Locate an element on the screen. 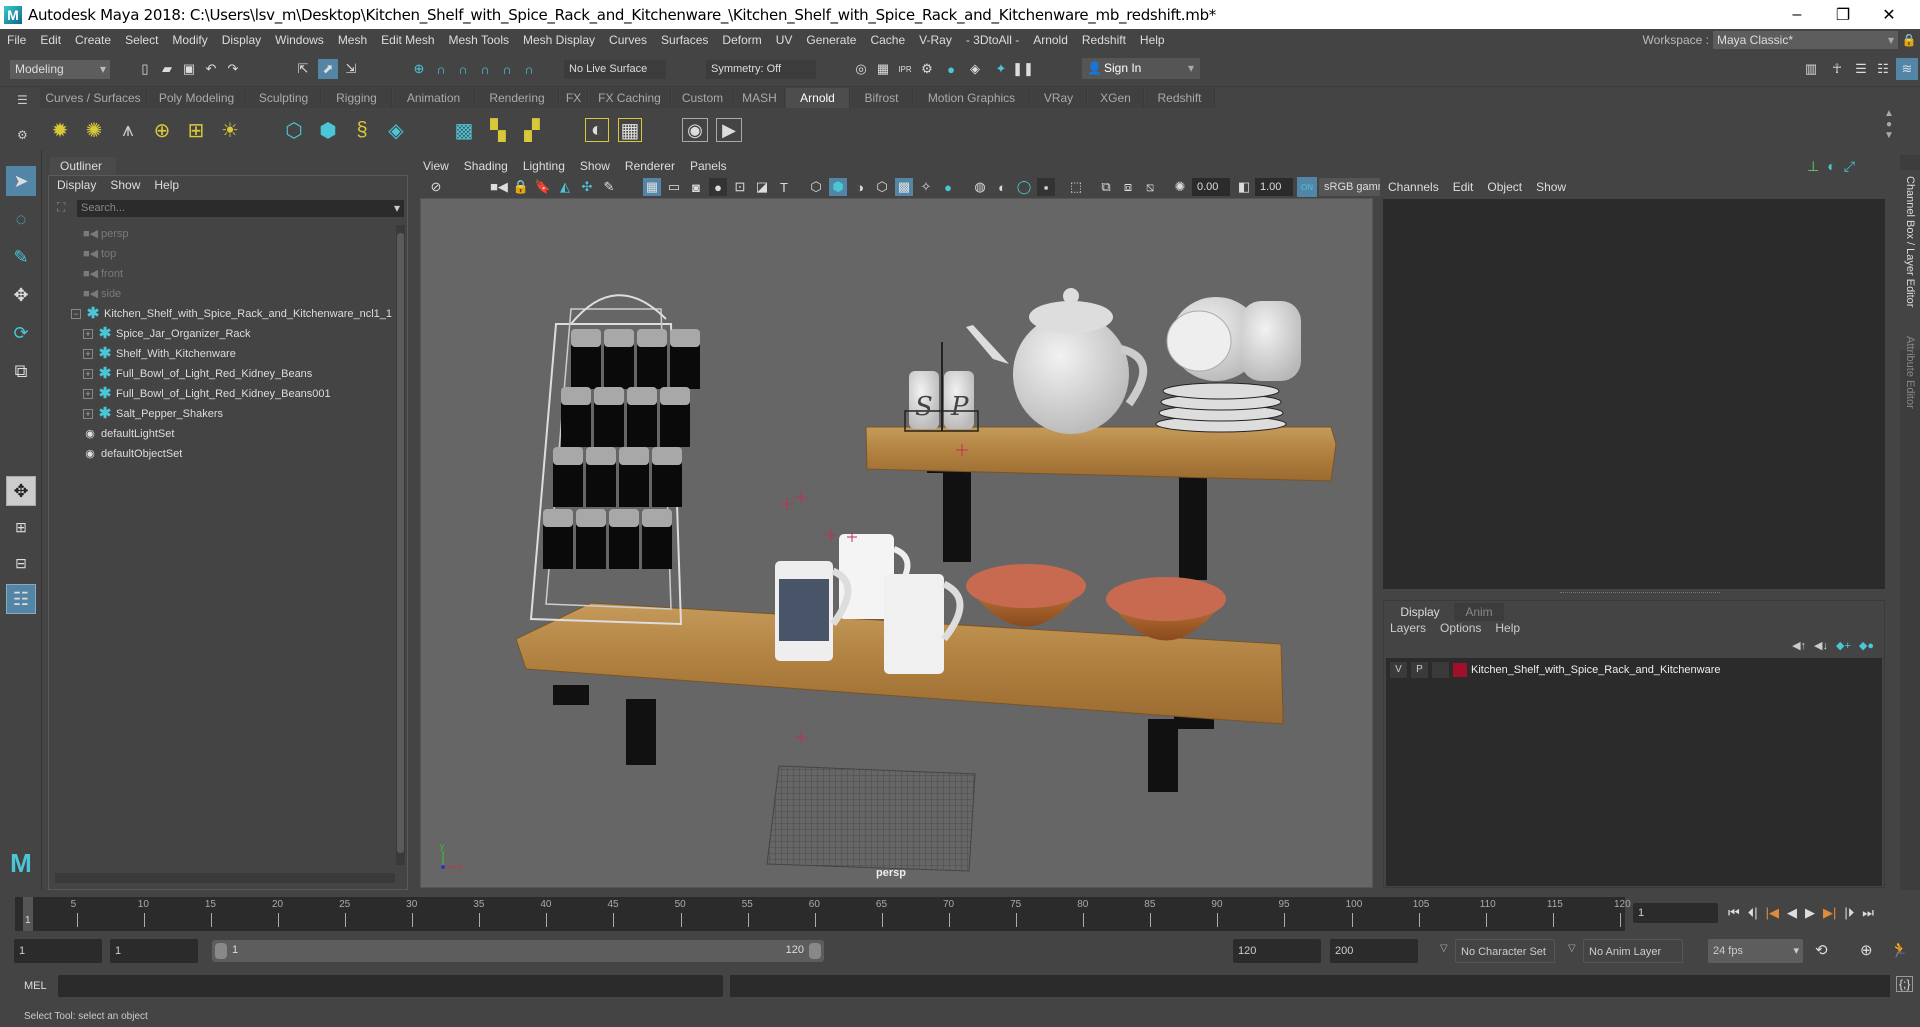 The width and height of the screenshot is (1920, 1027). menu-uv: UV is located at coordinates (784, 40).